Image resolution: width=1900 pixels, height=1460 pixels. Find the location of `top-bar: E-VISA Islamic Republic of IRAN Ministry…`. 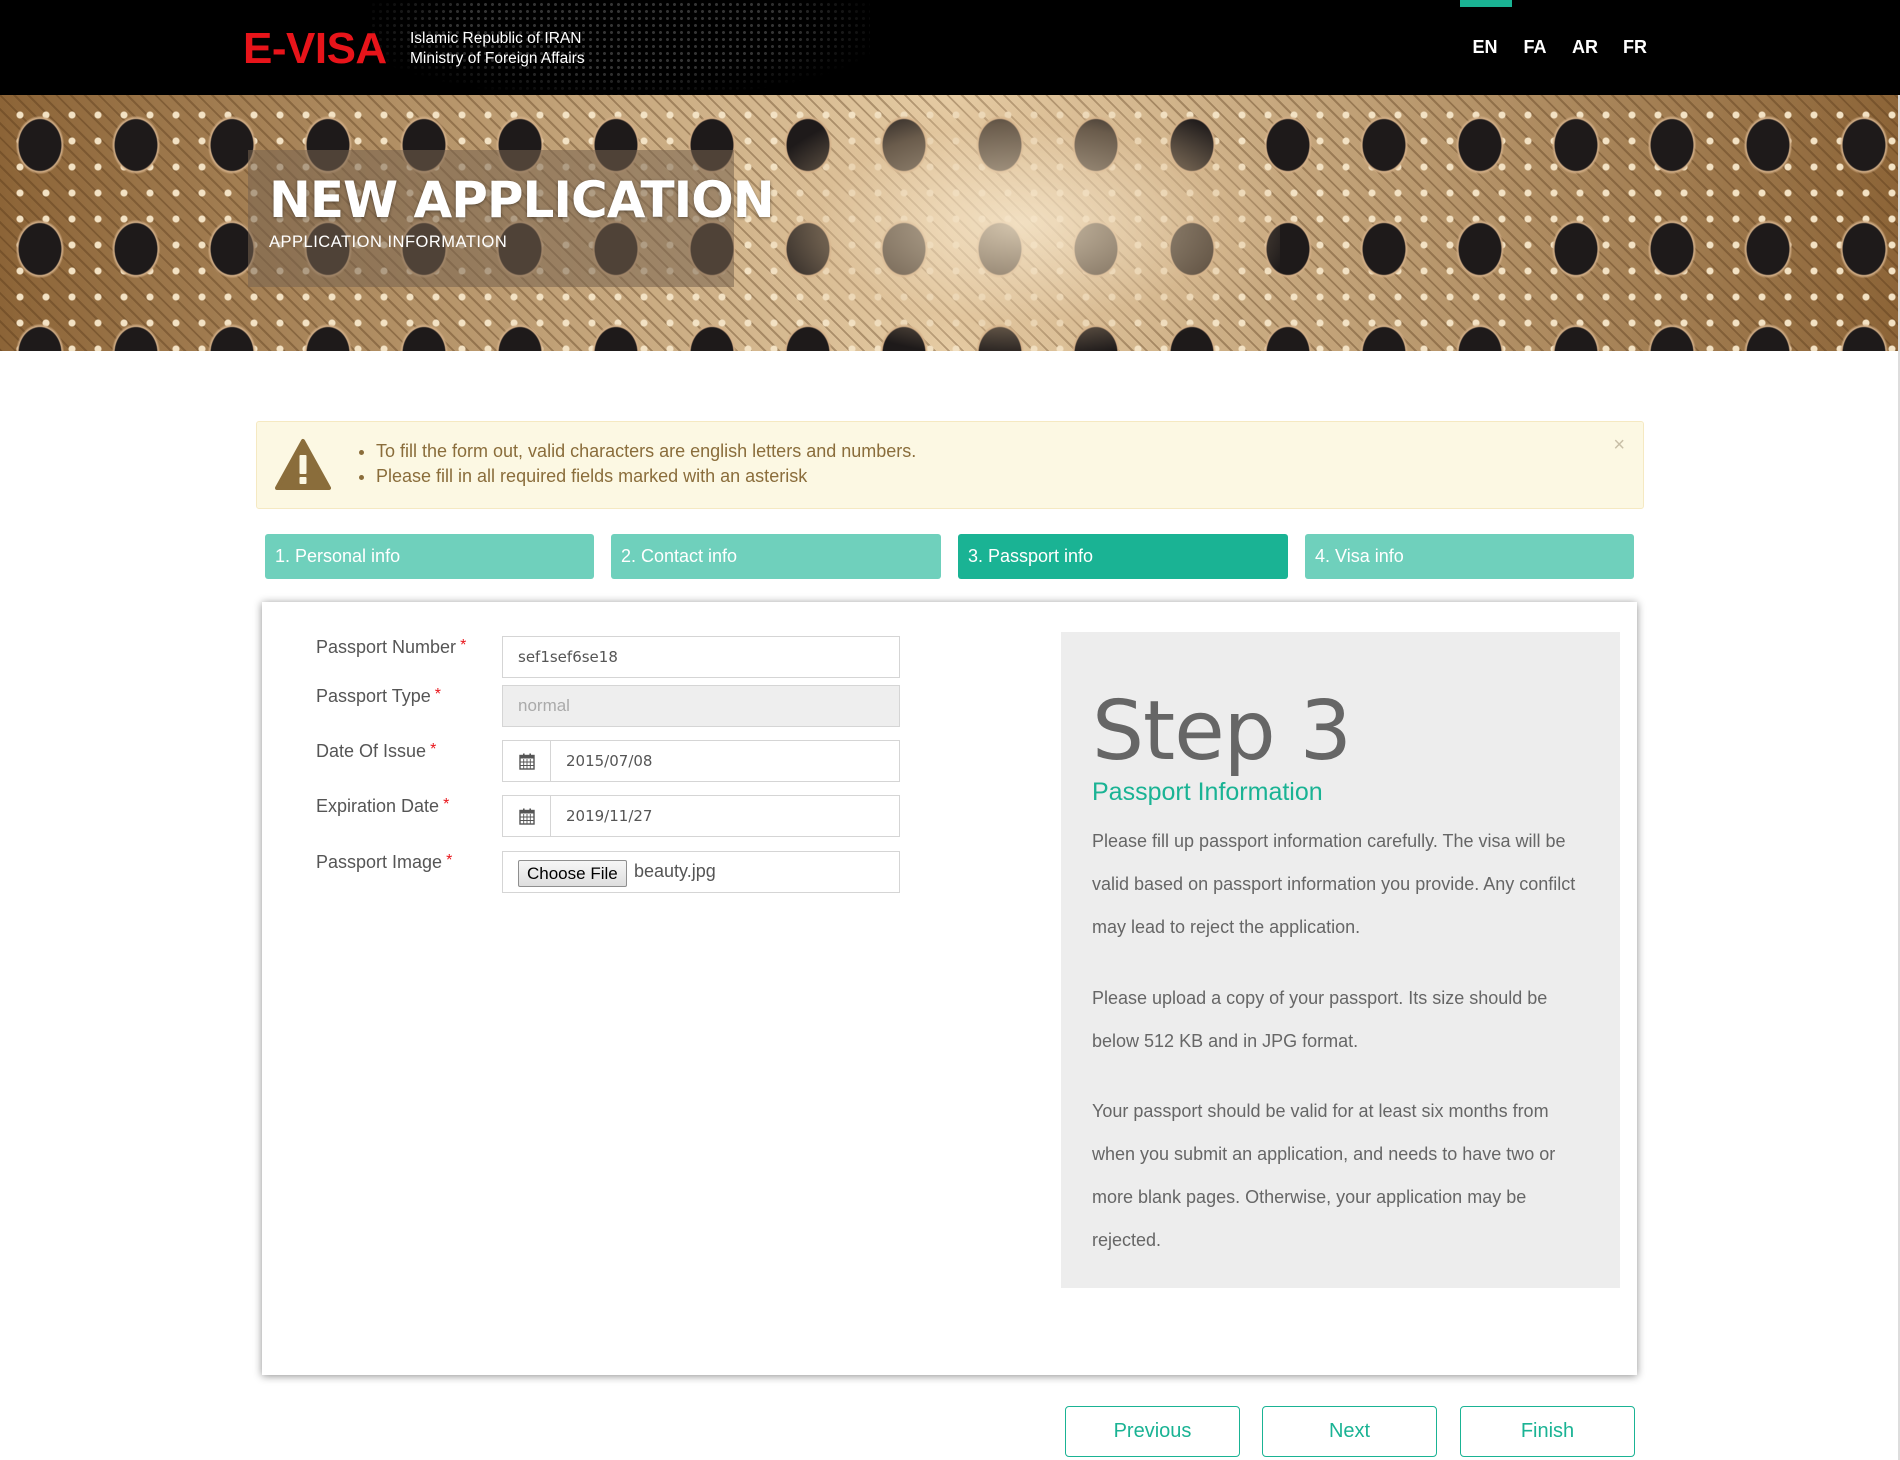

top-bar: E-VISA Islamic Republic of IRAN Ministry… is located at coordinates (950, 47).